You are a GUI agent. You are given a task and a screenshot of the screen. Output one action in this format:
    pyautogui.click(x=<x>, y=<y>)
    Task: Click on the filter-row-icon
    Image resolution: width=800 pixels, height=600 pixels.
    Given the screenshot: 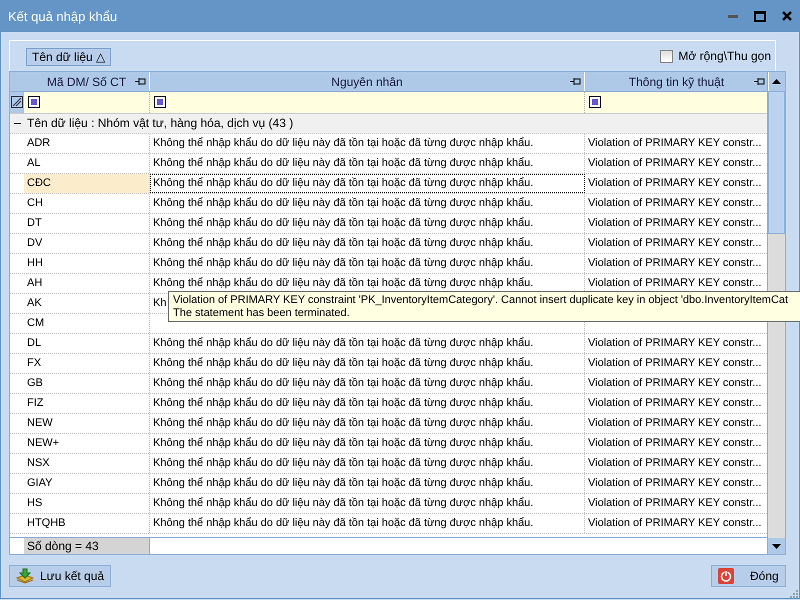 What is the action you would take?
    pyautogui.click(x=17, y=102)
    